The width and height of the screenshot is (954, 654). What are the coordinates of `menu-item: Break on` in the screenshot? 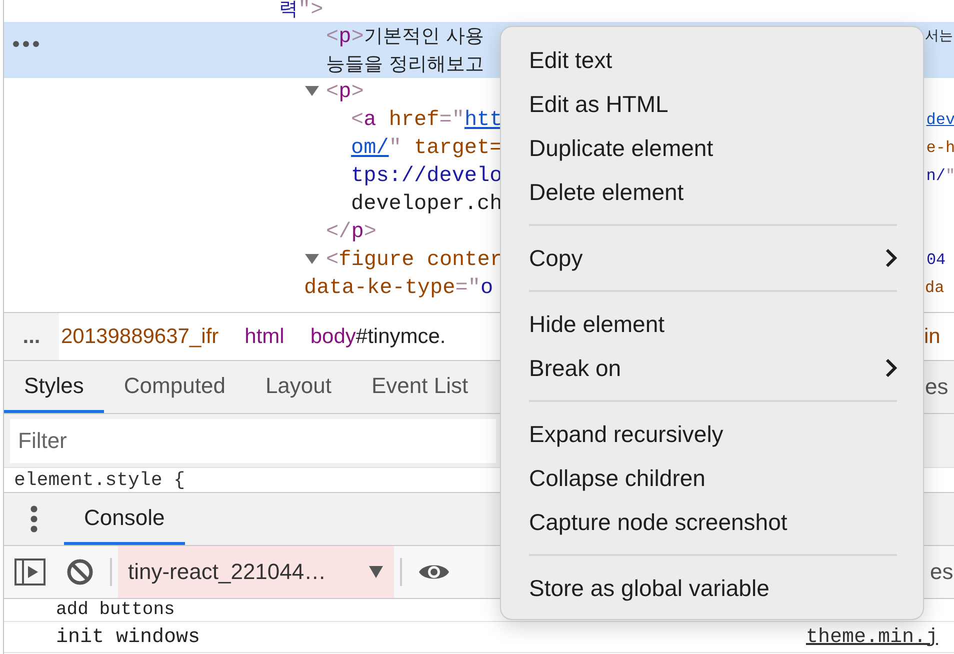 It's located at (712, 368).